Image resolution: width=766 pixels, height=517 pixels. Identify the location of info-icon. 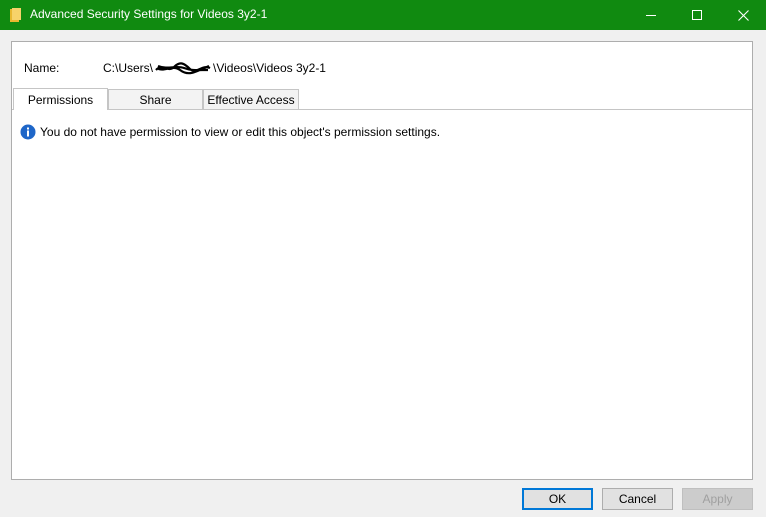
(28, 132).